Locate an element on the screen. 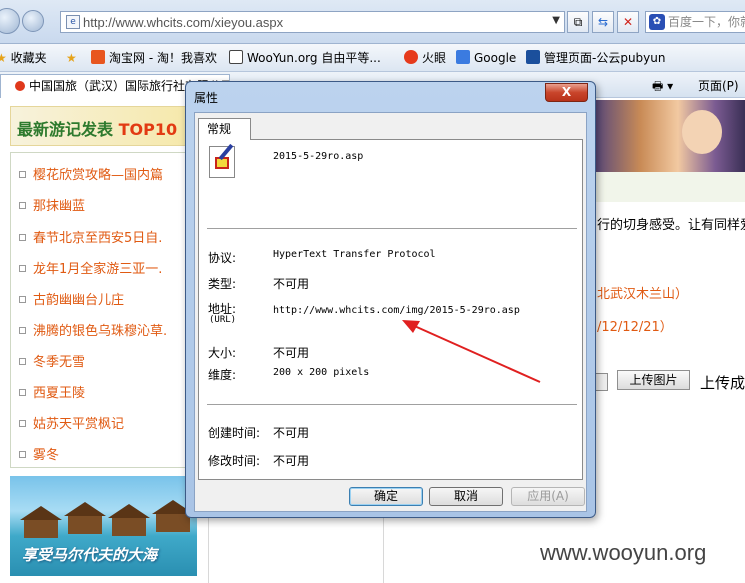 The height and width of the screenshot is (583, 745). arrow-shaft is located at coordinates (475, 353).